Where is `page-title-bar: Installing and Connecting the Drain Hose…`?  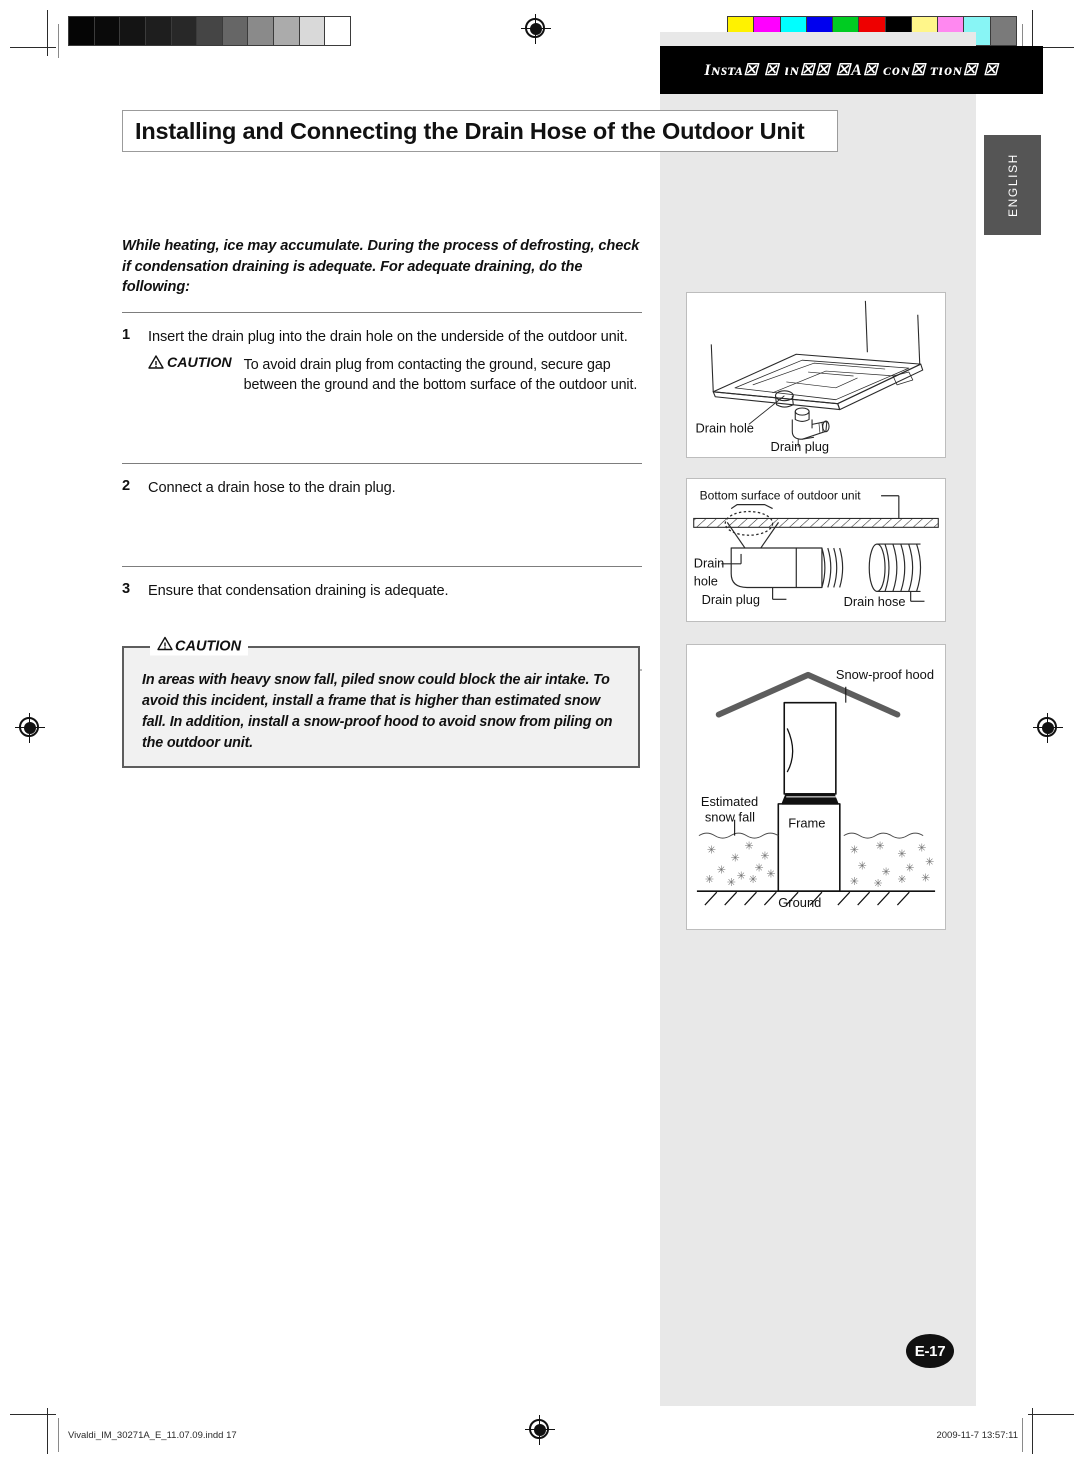 page-title-bar: Installing and Connecting the Drain Hose… is located at coordinates (480, 131).